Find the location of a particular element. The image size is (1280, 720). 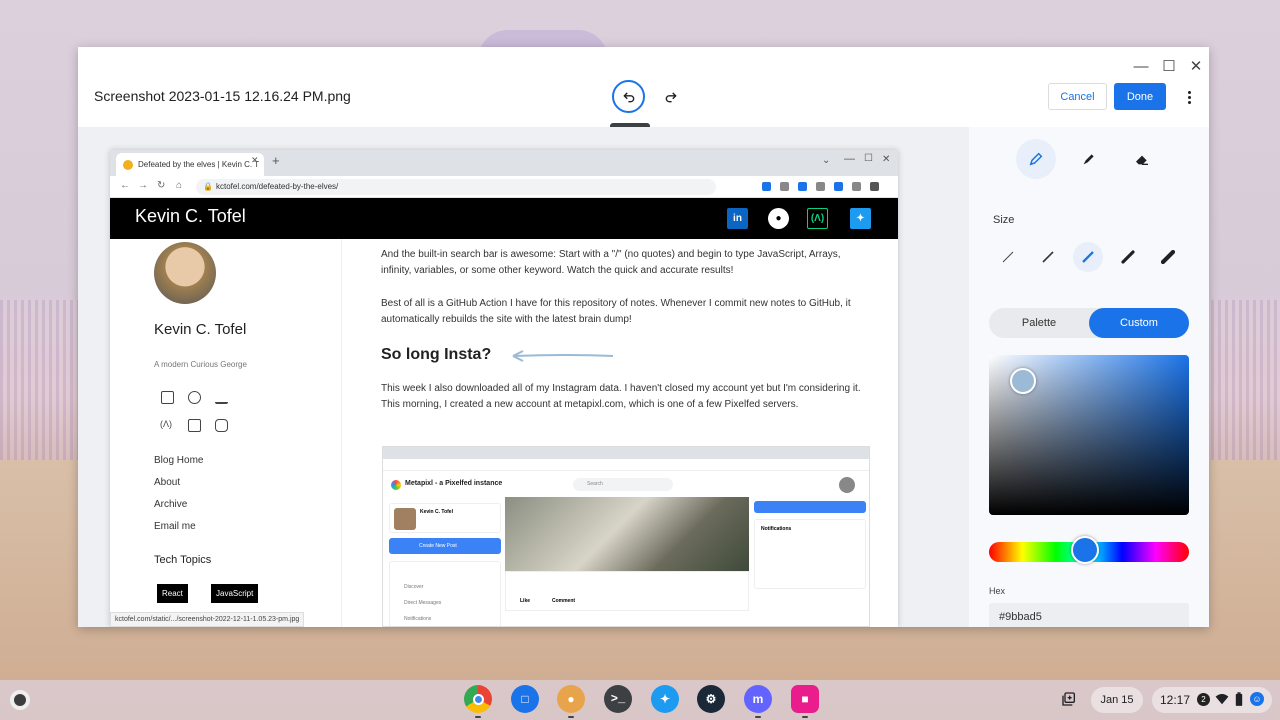

pen-tool-icon is located at coordinates (1036, 159).